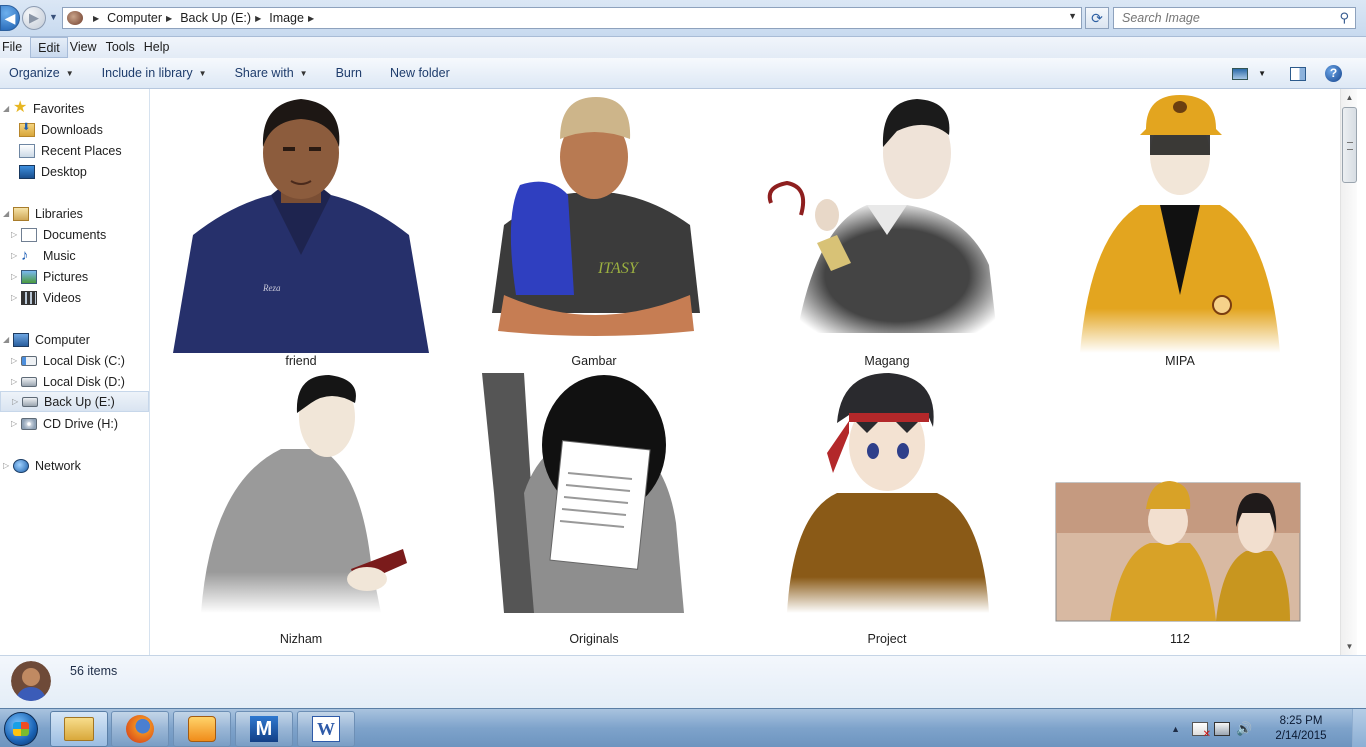  What do you see at coordinates (10, 18) in the screenshot?
I see `back-button: ◀` at bounding box center [10, 18].